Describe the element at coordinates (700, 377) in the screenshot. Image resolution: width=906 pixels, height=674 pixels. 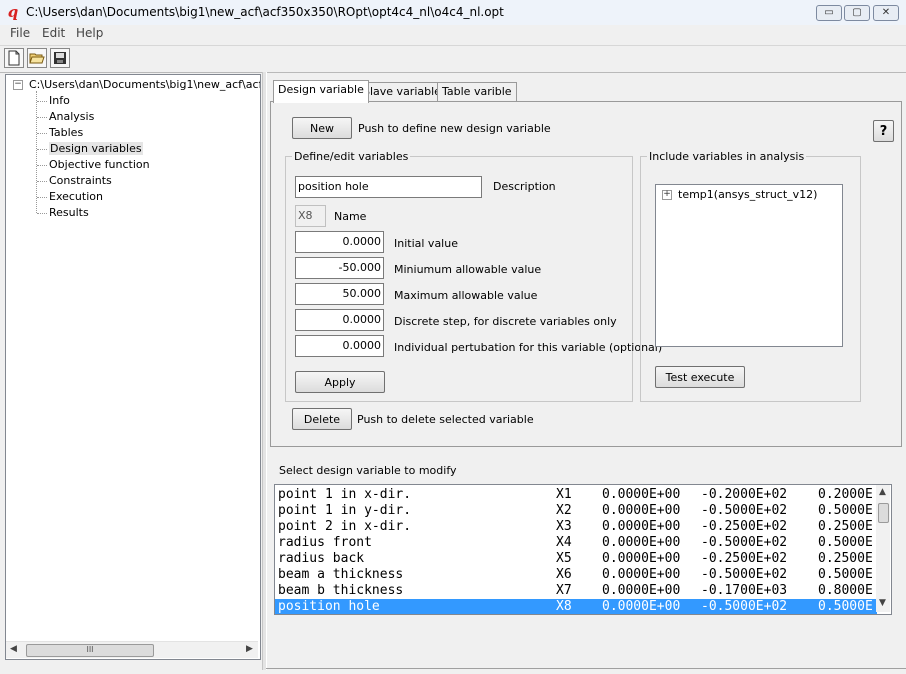
I see `test-execute-button: Test execute` at that location.